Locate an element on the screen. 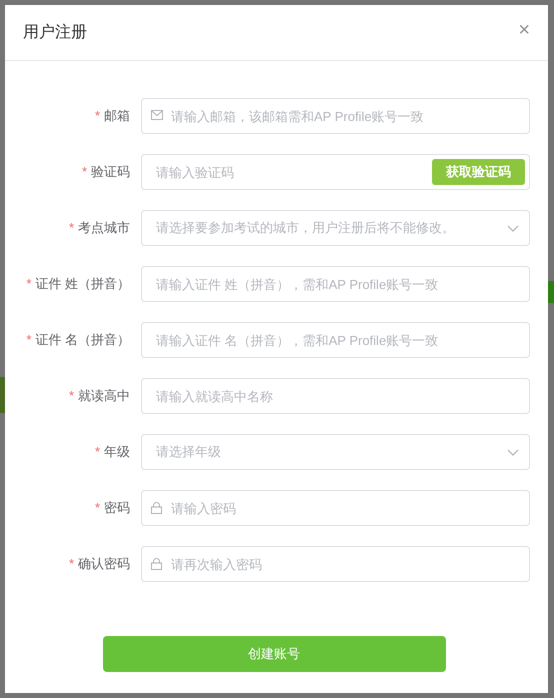 The image size is (554, 698). input-field: 请输入证件 姓（拼音），需和AP Profile账号一致 is located at coordinates (335, 284).